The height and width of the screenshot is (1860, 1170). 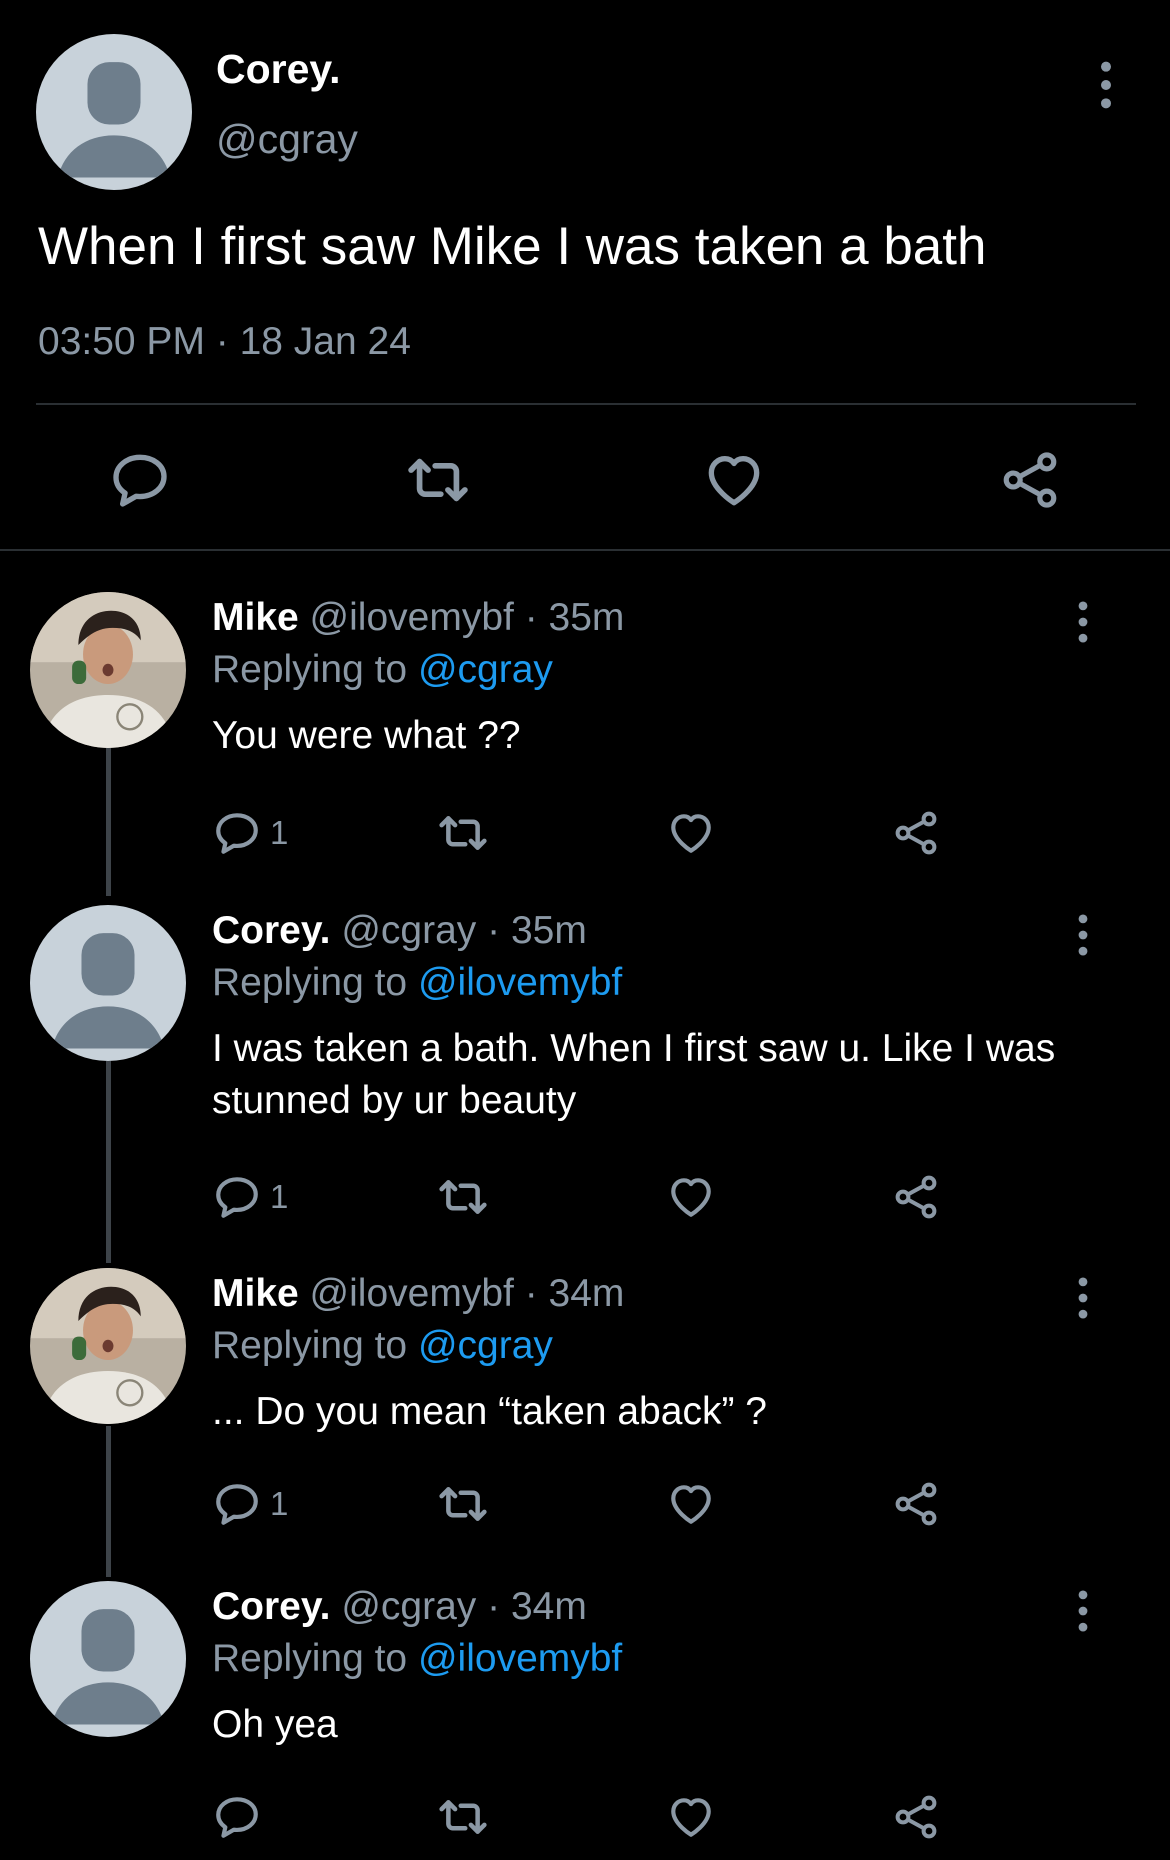 I want to click on author-handle-time: @cgray · 35m, so click(x=463, y=930).